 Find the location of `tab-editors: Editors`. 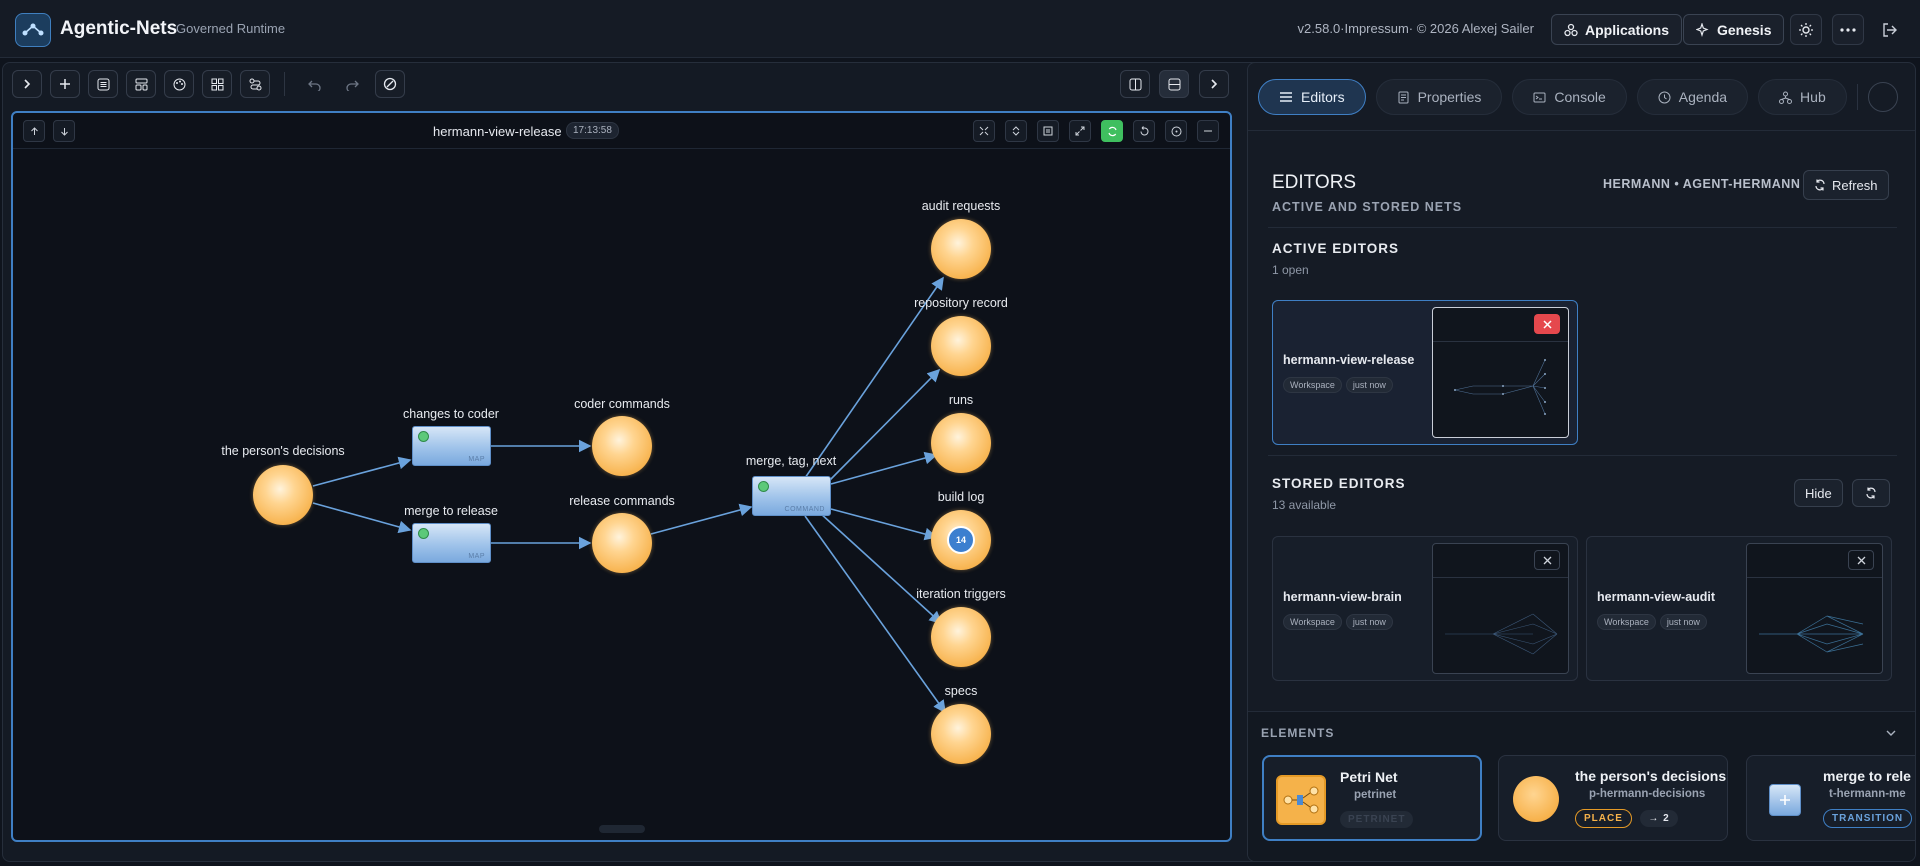

tab-editors: Editors is located at coordinates (1312, 97).